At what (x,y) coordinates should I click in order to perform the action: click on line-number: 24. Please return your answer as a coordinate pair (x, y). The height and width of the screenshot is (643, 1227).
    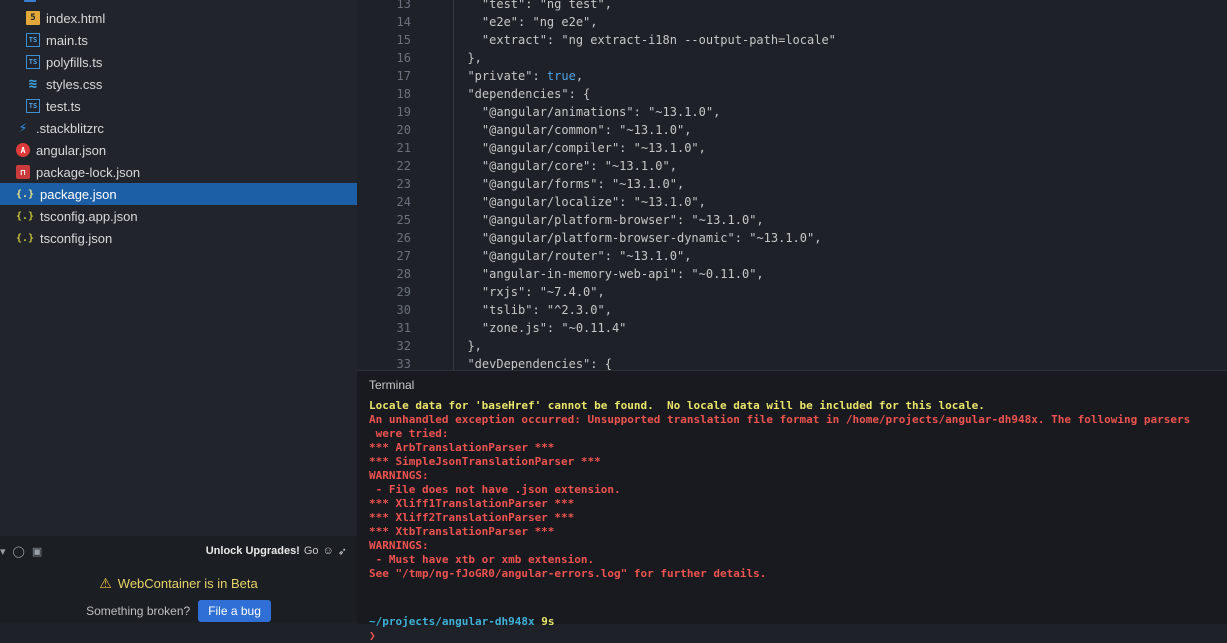
    Looking at the image, I should click on (403, 202).